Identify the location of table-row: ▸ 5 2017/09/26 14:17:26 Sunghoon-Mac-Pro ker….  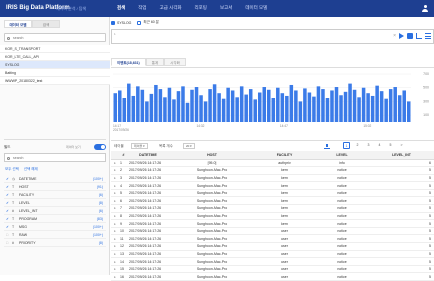
(272, 193).